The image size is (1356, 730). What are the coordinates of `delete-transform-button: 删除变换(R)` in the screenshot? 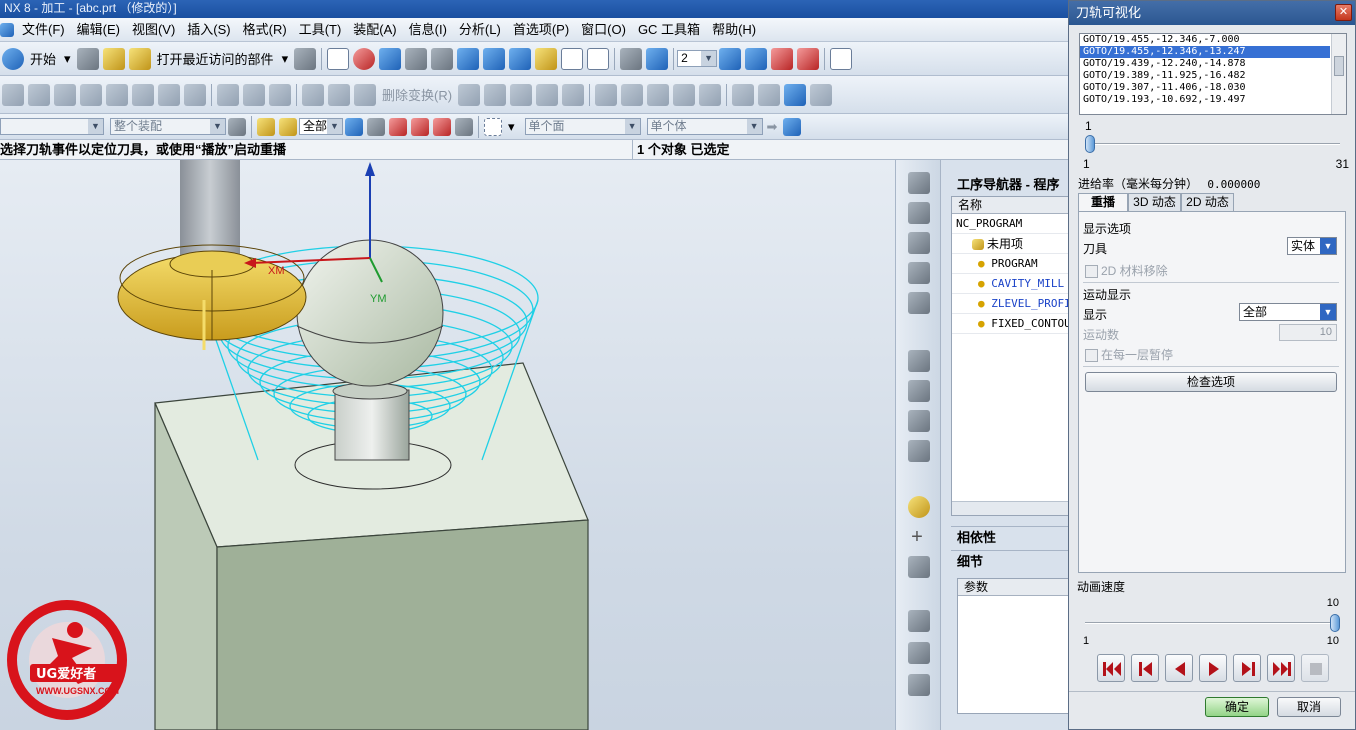 It's located at (417, 94).